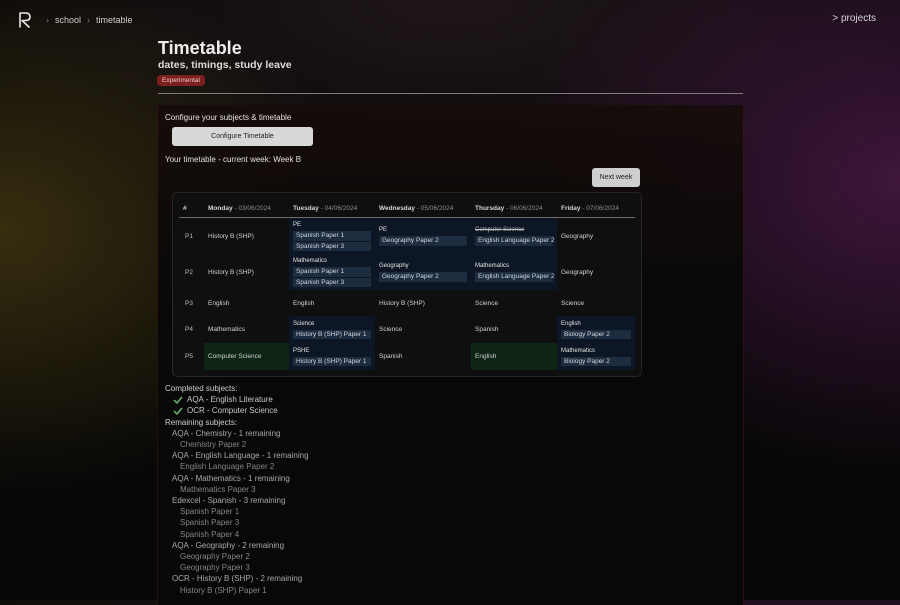 This screenshot has width=900, height=605. I want to click on site-logo-icon, so click(25, 20).